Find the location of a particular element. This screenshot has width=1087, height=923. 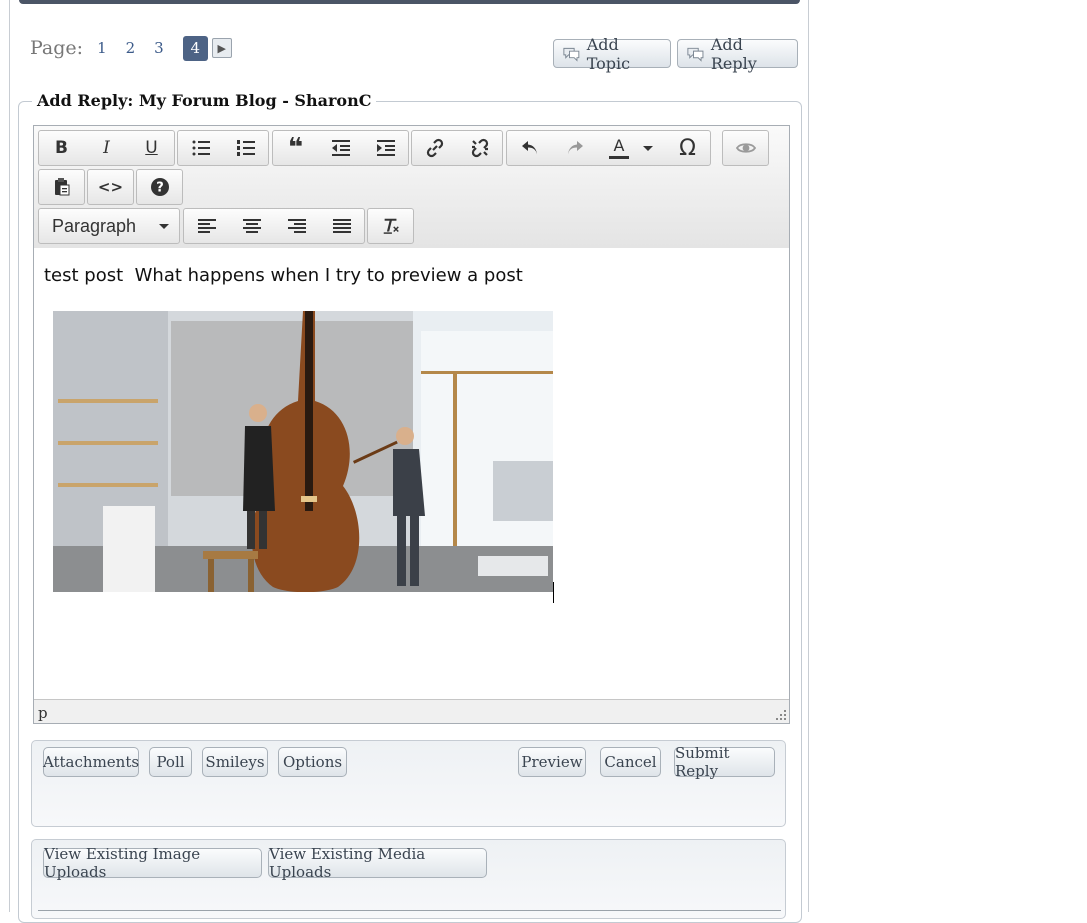

add-reply-button: Add Reply is located at coordinates (737, 54).